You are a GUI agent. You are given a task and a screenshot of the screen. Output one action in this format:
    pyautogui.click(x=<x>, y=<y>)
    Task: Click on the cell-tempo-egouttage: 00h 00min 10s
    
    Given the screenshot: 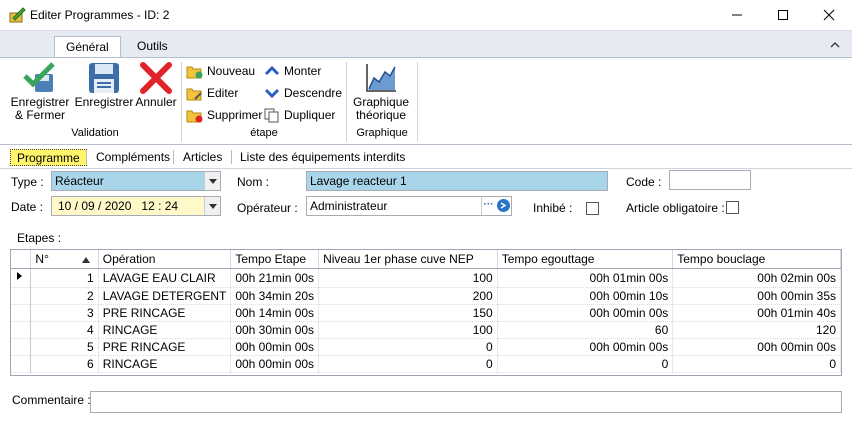 What is the action you would take?
    pyautogui.click(x=585, y=296)
    